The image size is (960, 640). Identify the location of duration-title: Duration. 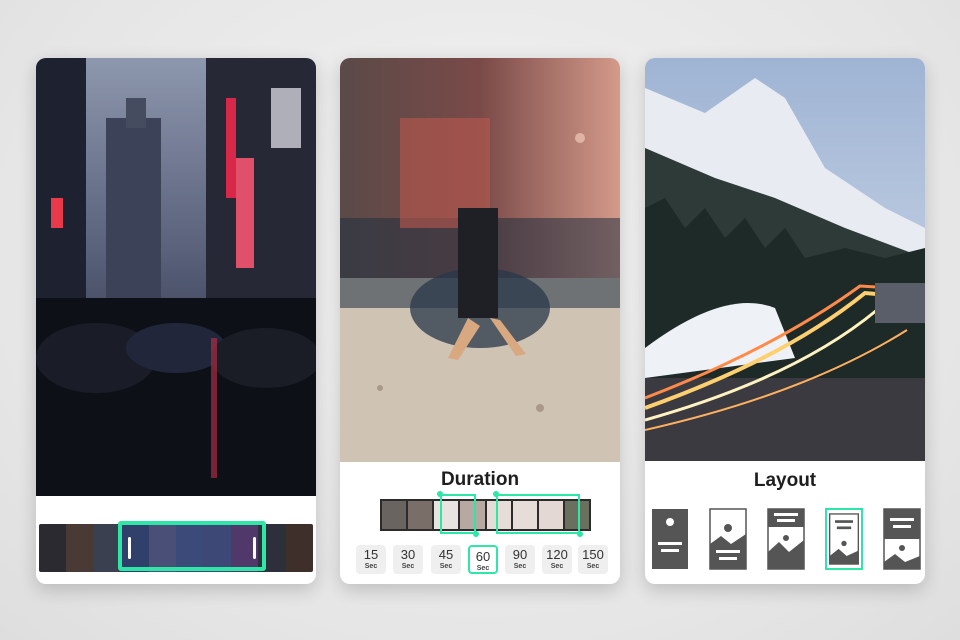
(480, 479).